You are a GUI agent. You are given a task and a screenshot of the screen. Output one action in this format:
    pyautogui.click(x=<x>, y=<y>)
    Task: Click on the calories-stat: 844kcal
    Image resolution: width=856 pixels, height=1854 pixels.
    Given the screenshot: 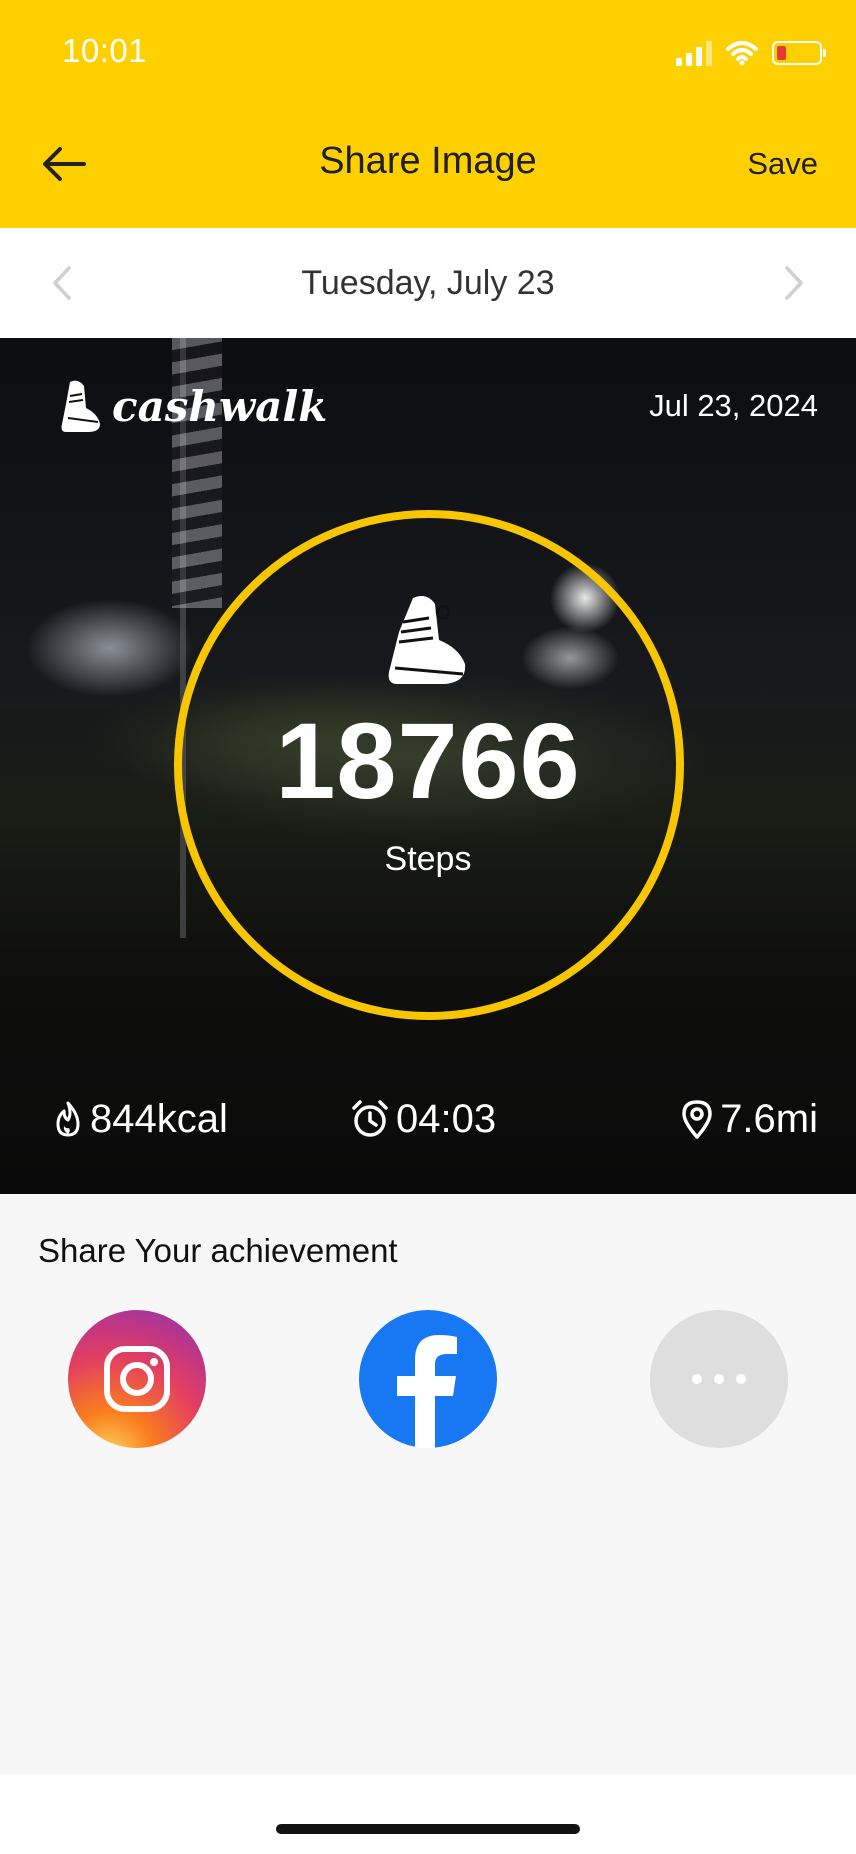 What is the action you would take?
    pyautogui.click(x=140, y=1119)
    